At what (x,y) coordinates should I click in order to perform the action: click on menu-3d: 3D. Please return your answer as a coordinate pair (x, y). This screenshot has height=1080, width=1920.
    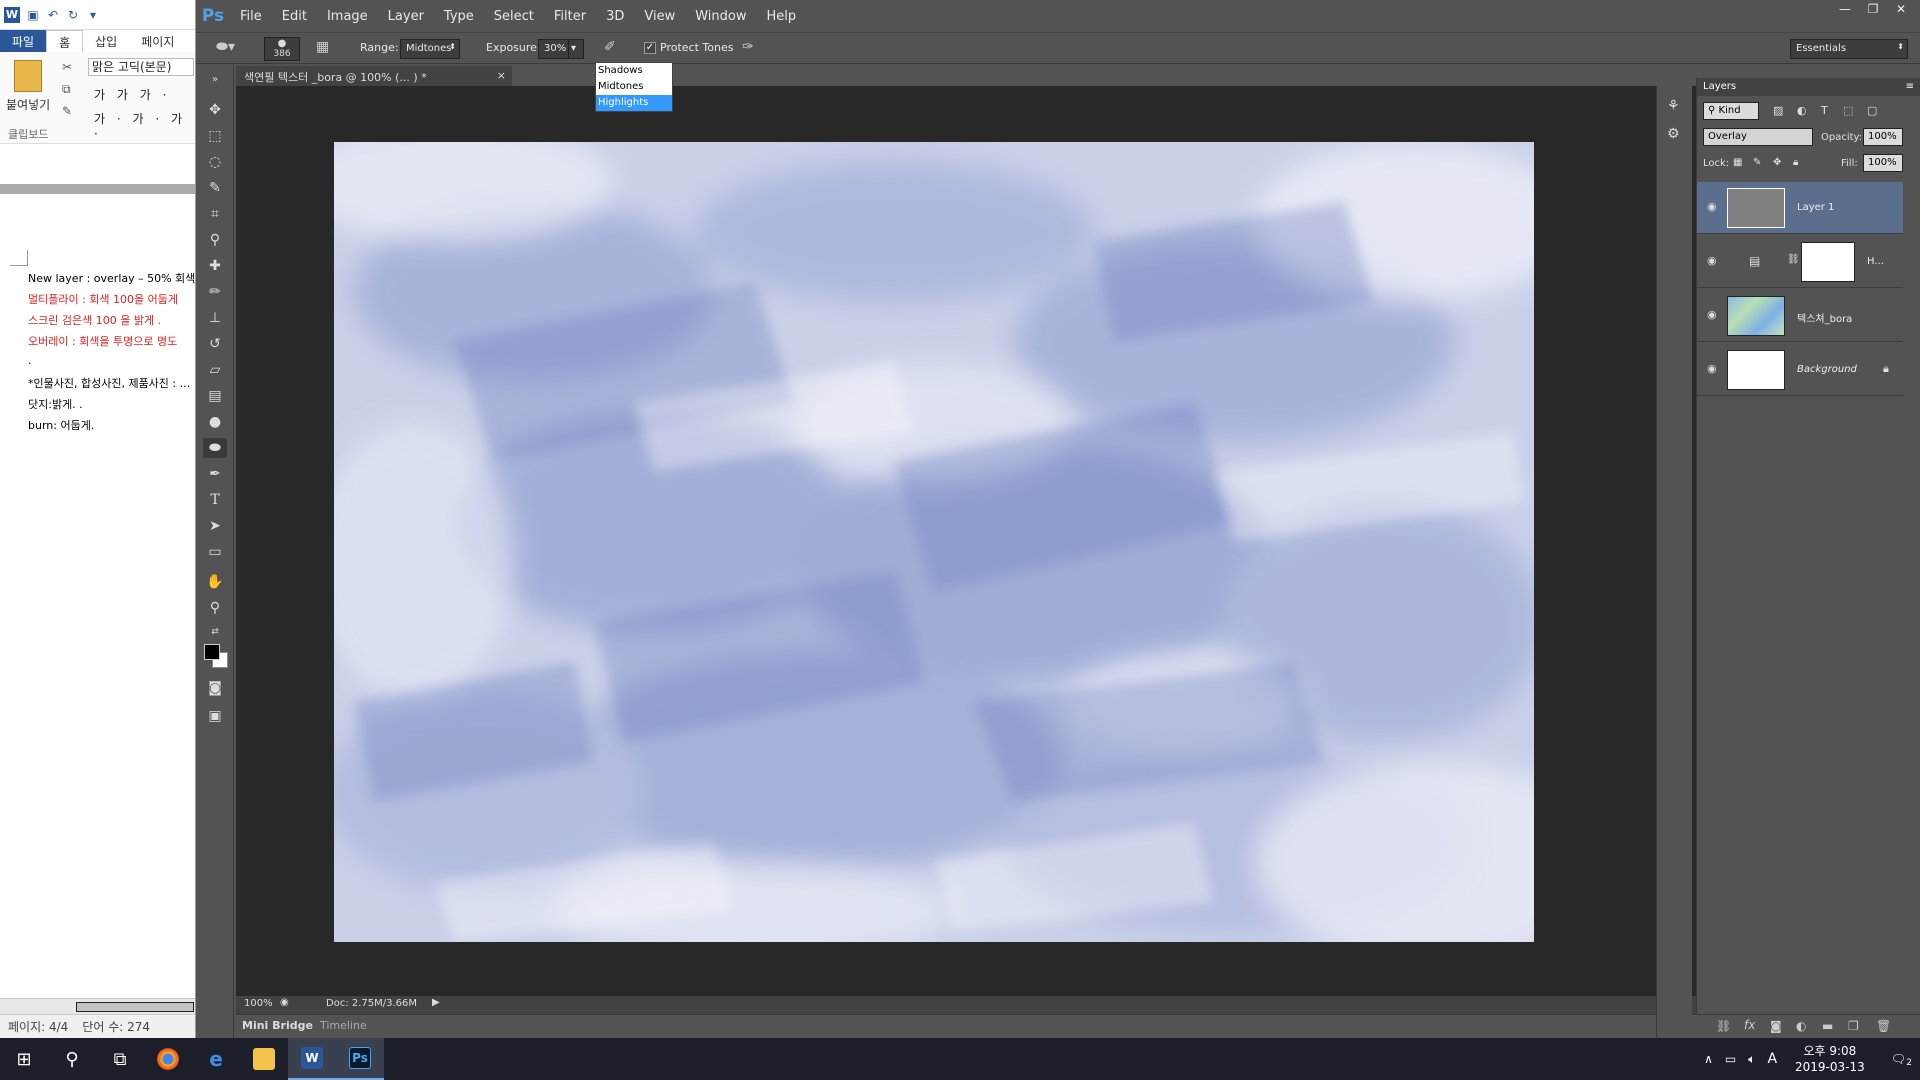
    Looking at the image, I should click on (615, 16).